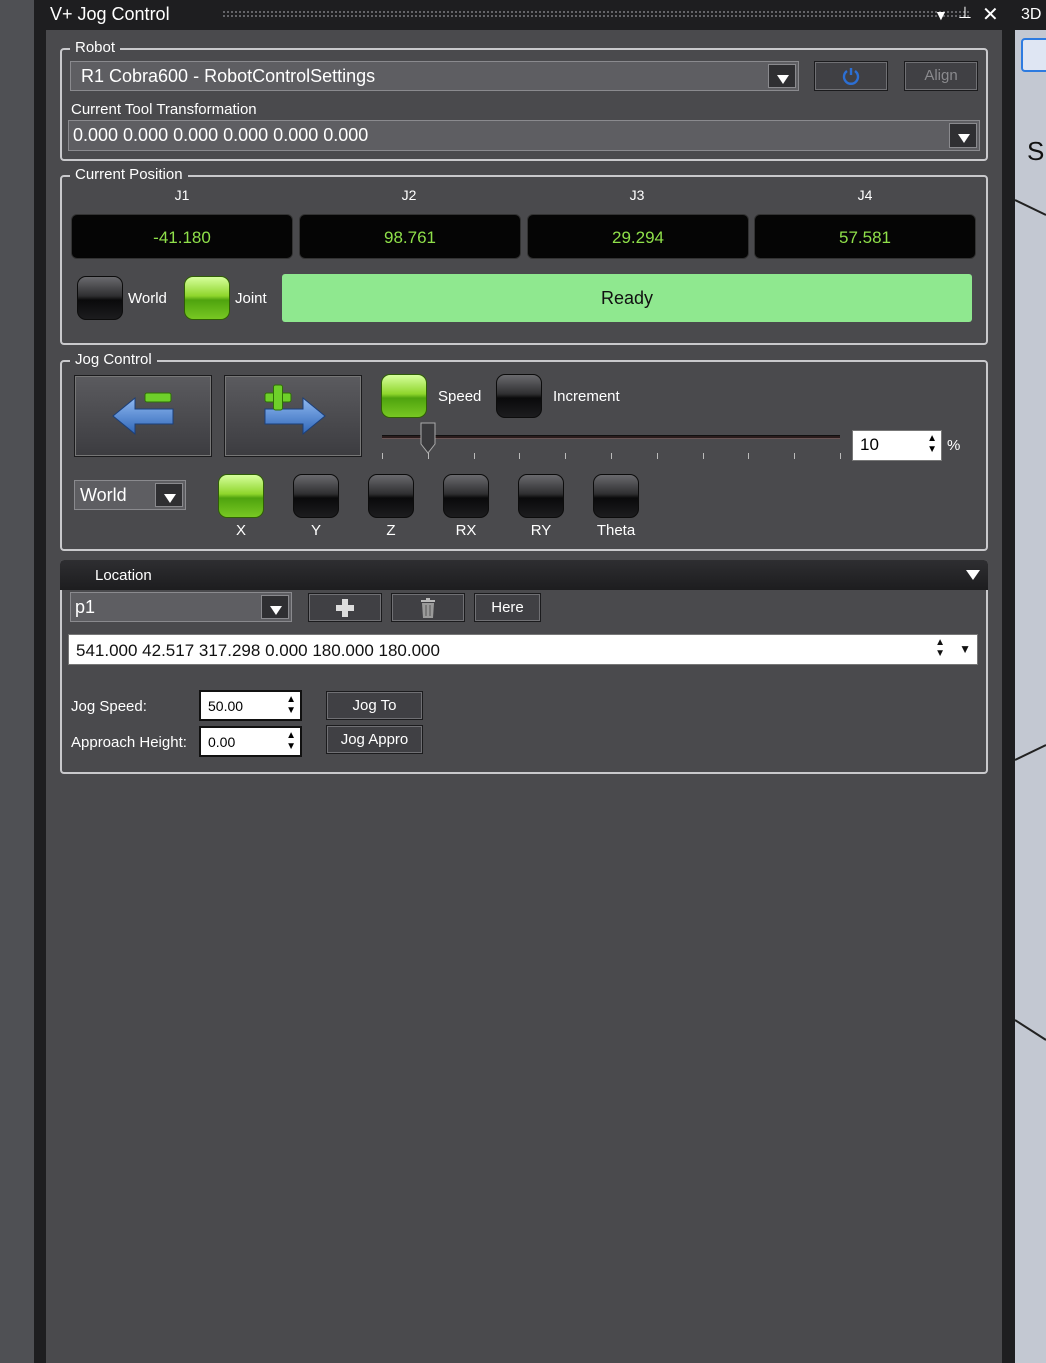  What do you see at coordinates (100, 298) in the screenshot?
I see `world-mode-button` at bounding box center [100, 298].